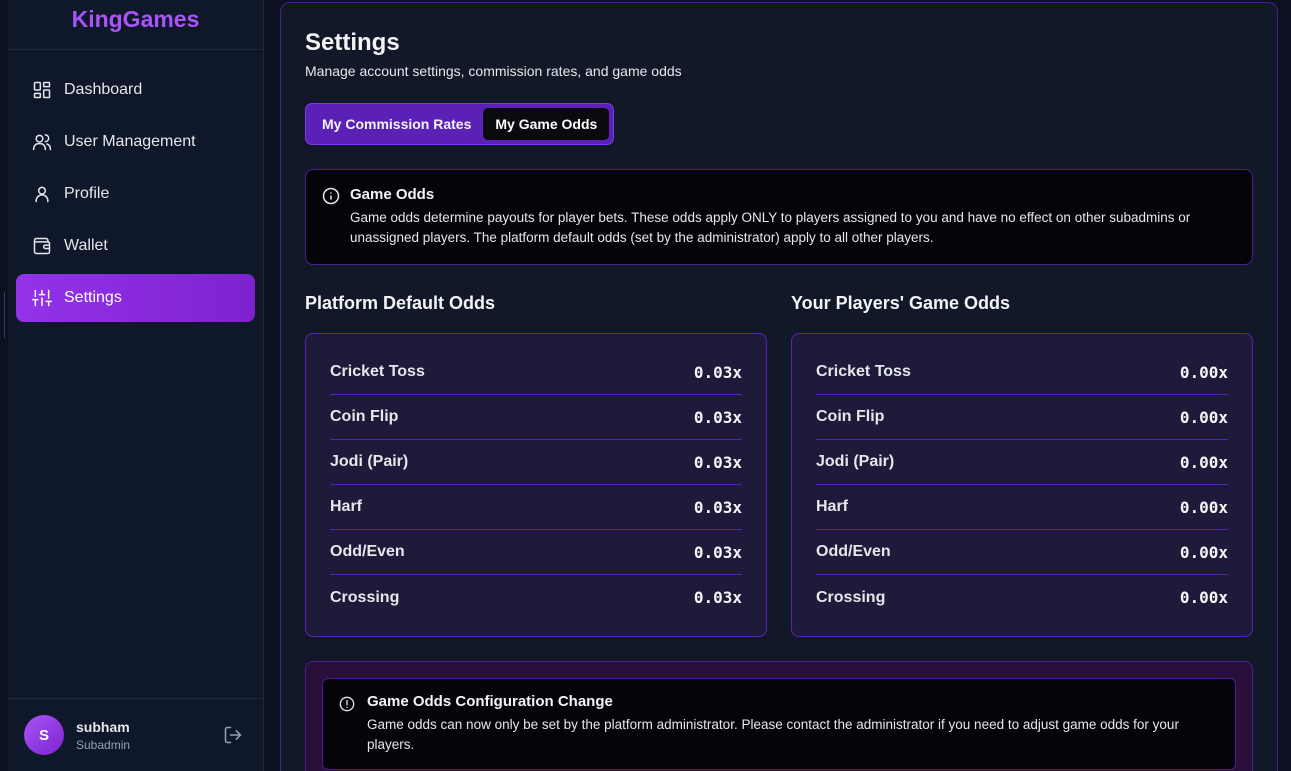 The image size is (1291, 771). Describe the element at coordinates (352, 42) in the screenshot. I see `page-title: Settings` at that location.